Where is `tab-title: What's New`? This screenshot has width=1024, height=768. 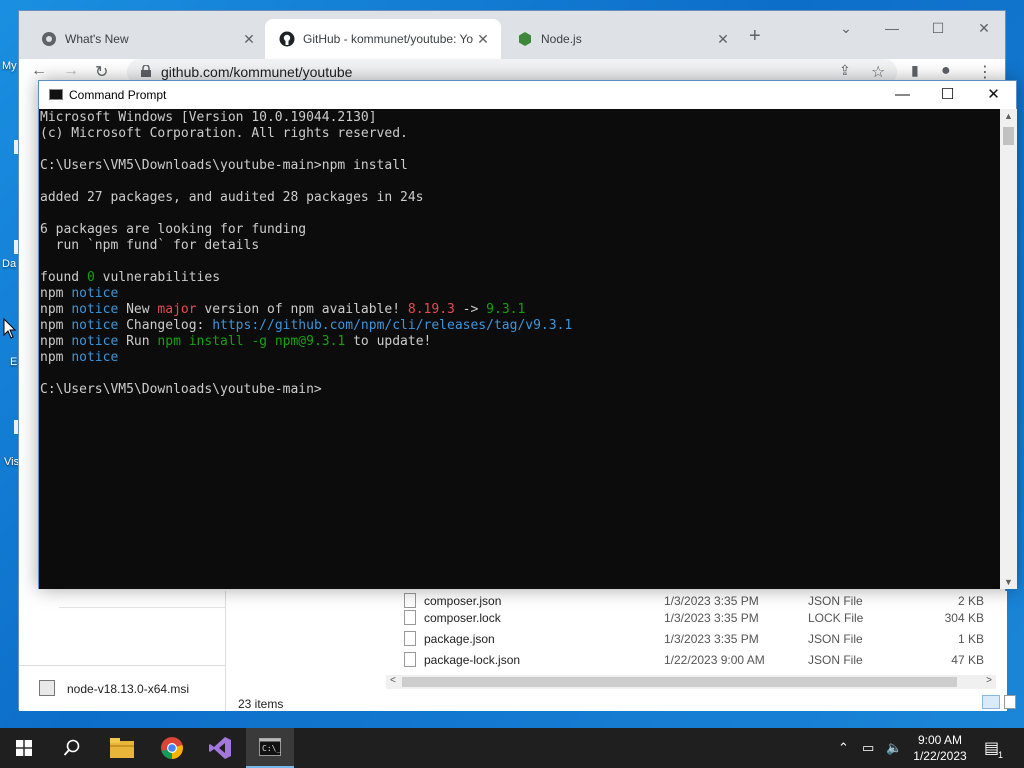
tab-title: What's New is located at coordinates (97, 39).